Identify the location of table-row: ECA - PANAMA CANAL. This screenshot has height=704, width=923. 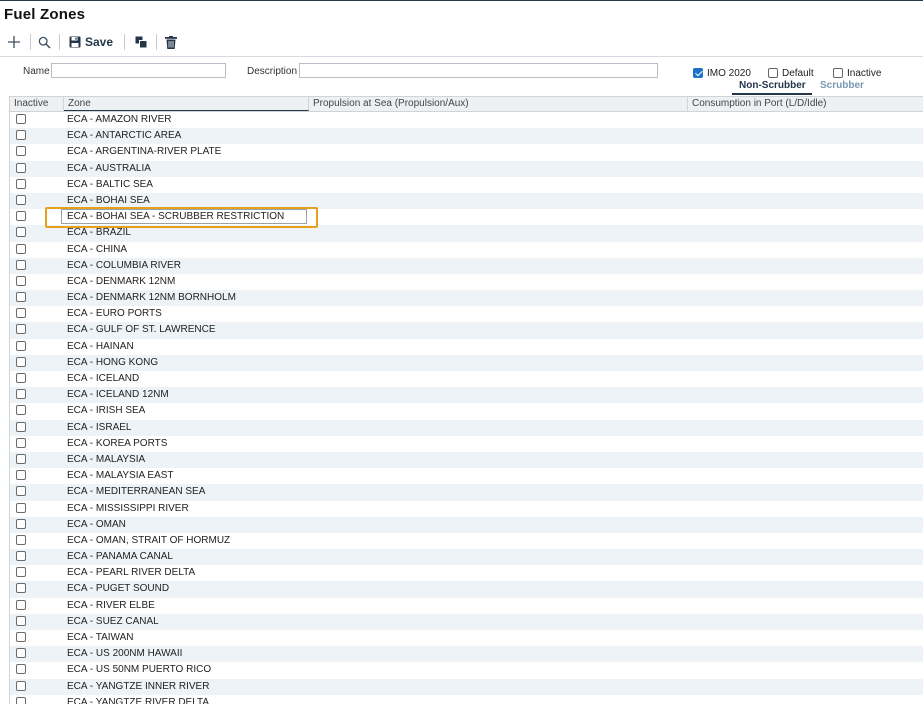
(466, 557).